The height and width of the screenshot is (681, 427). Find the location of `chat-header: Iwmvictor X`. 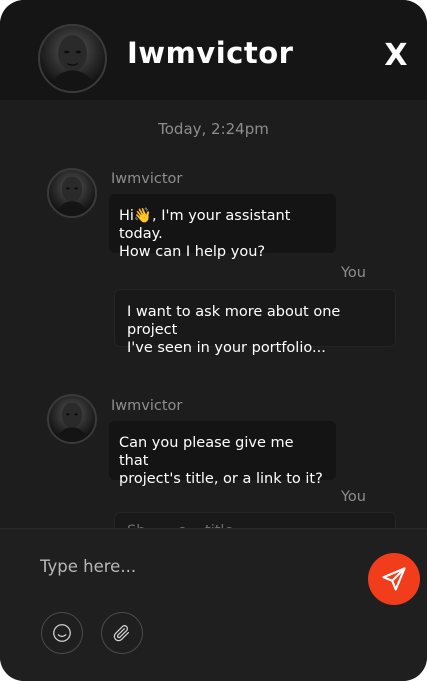

chat-header: Iwmvictor X is located at coordinates (213, 50).